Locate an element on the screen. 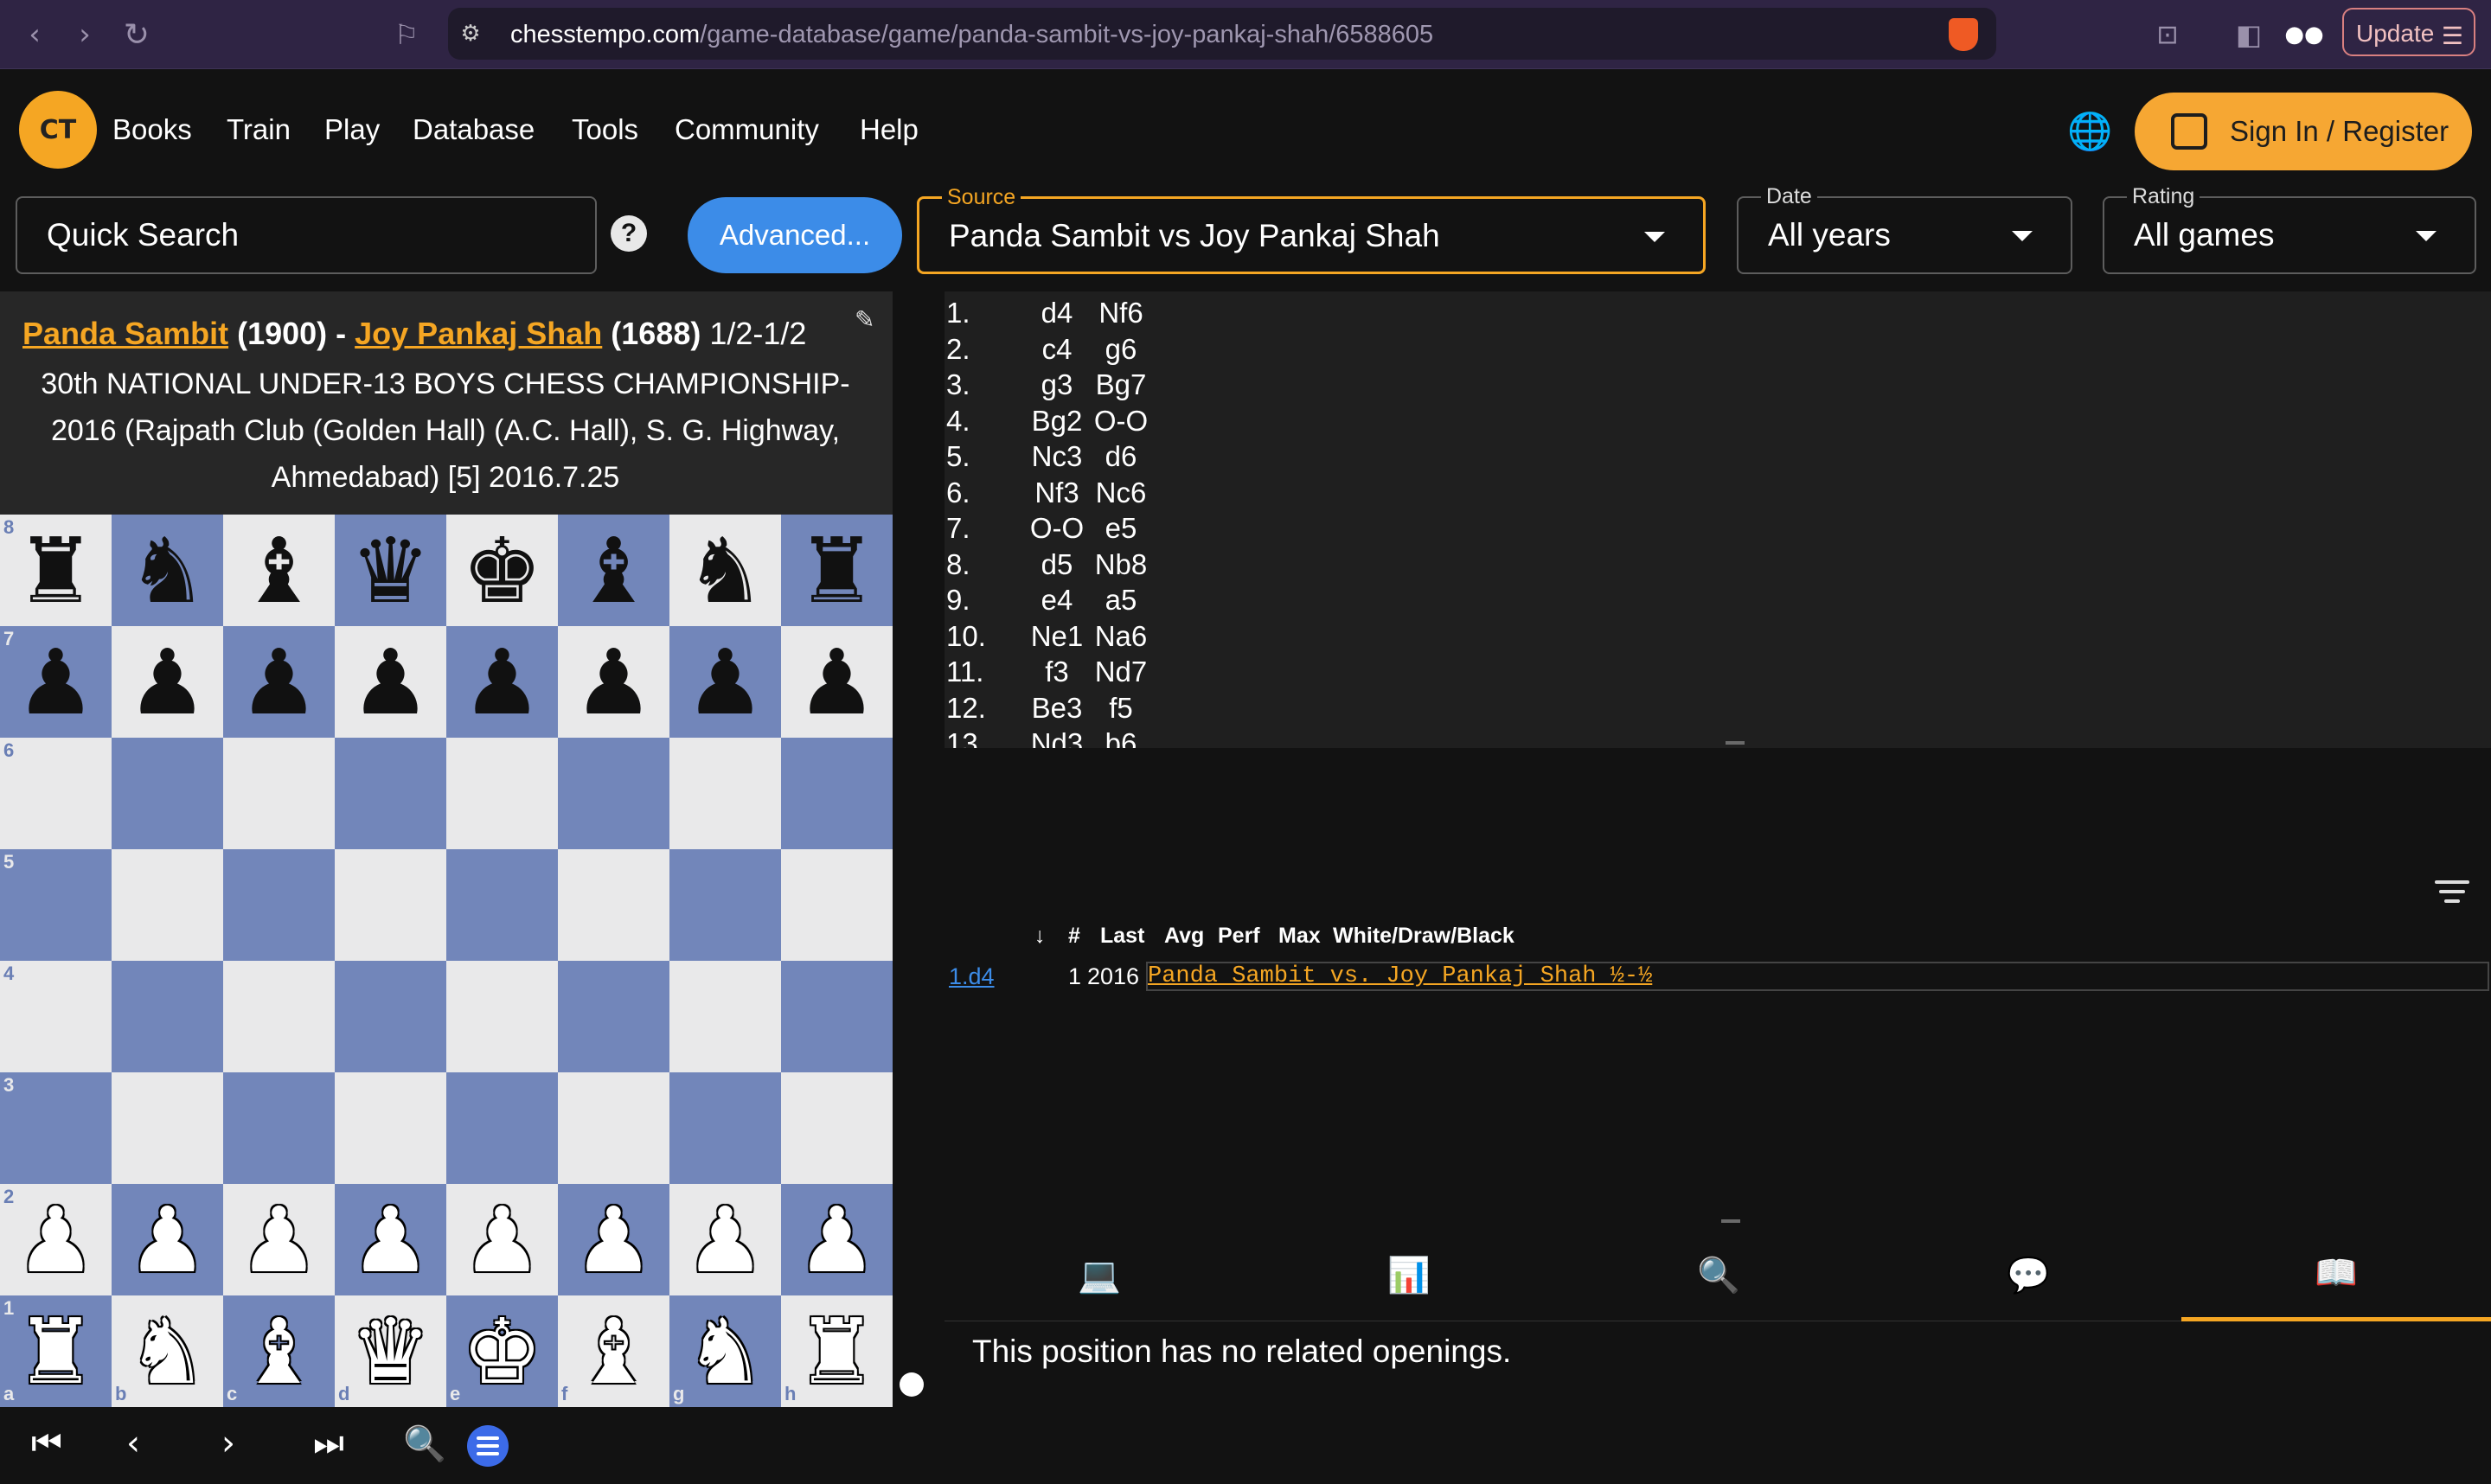  board-square-g6 is located at coordinates (725, 793).